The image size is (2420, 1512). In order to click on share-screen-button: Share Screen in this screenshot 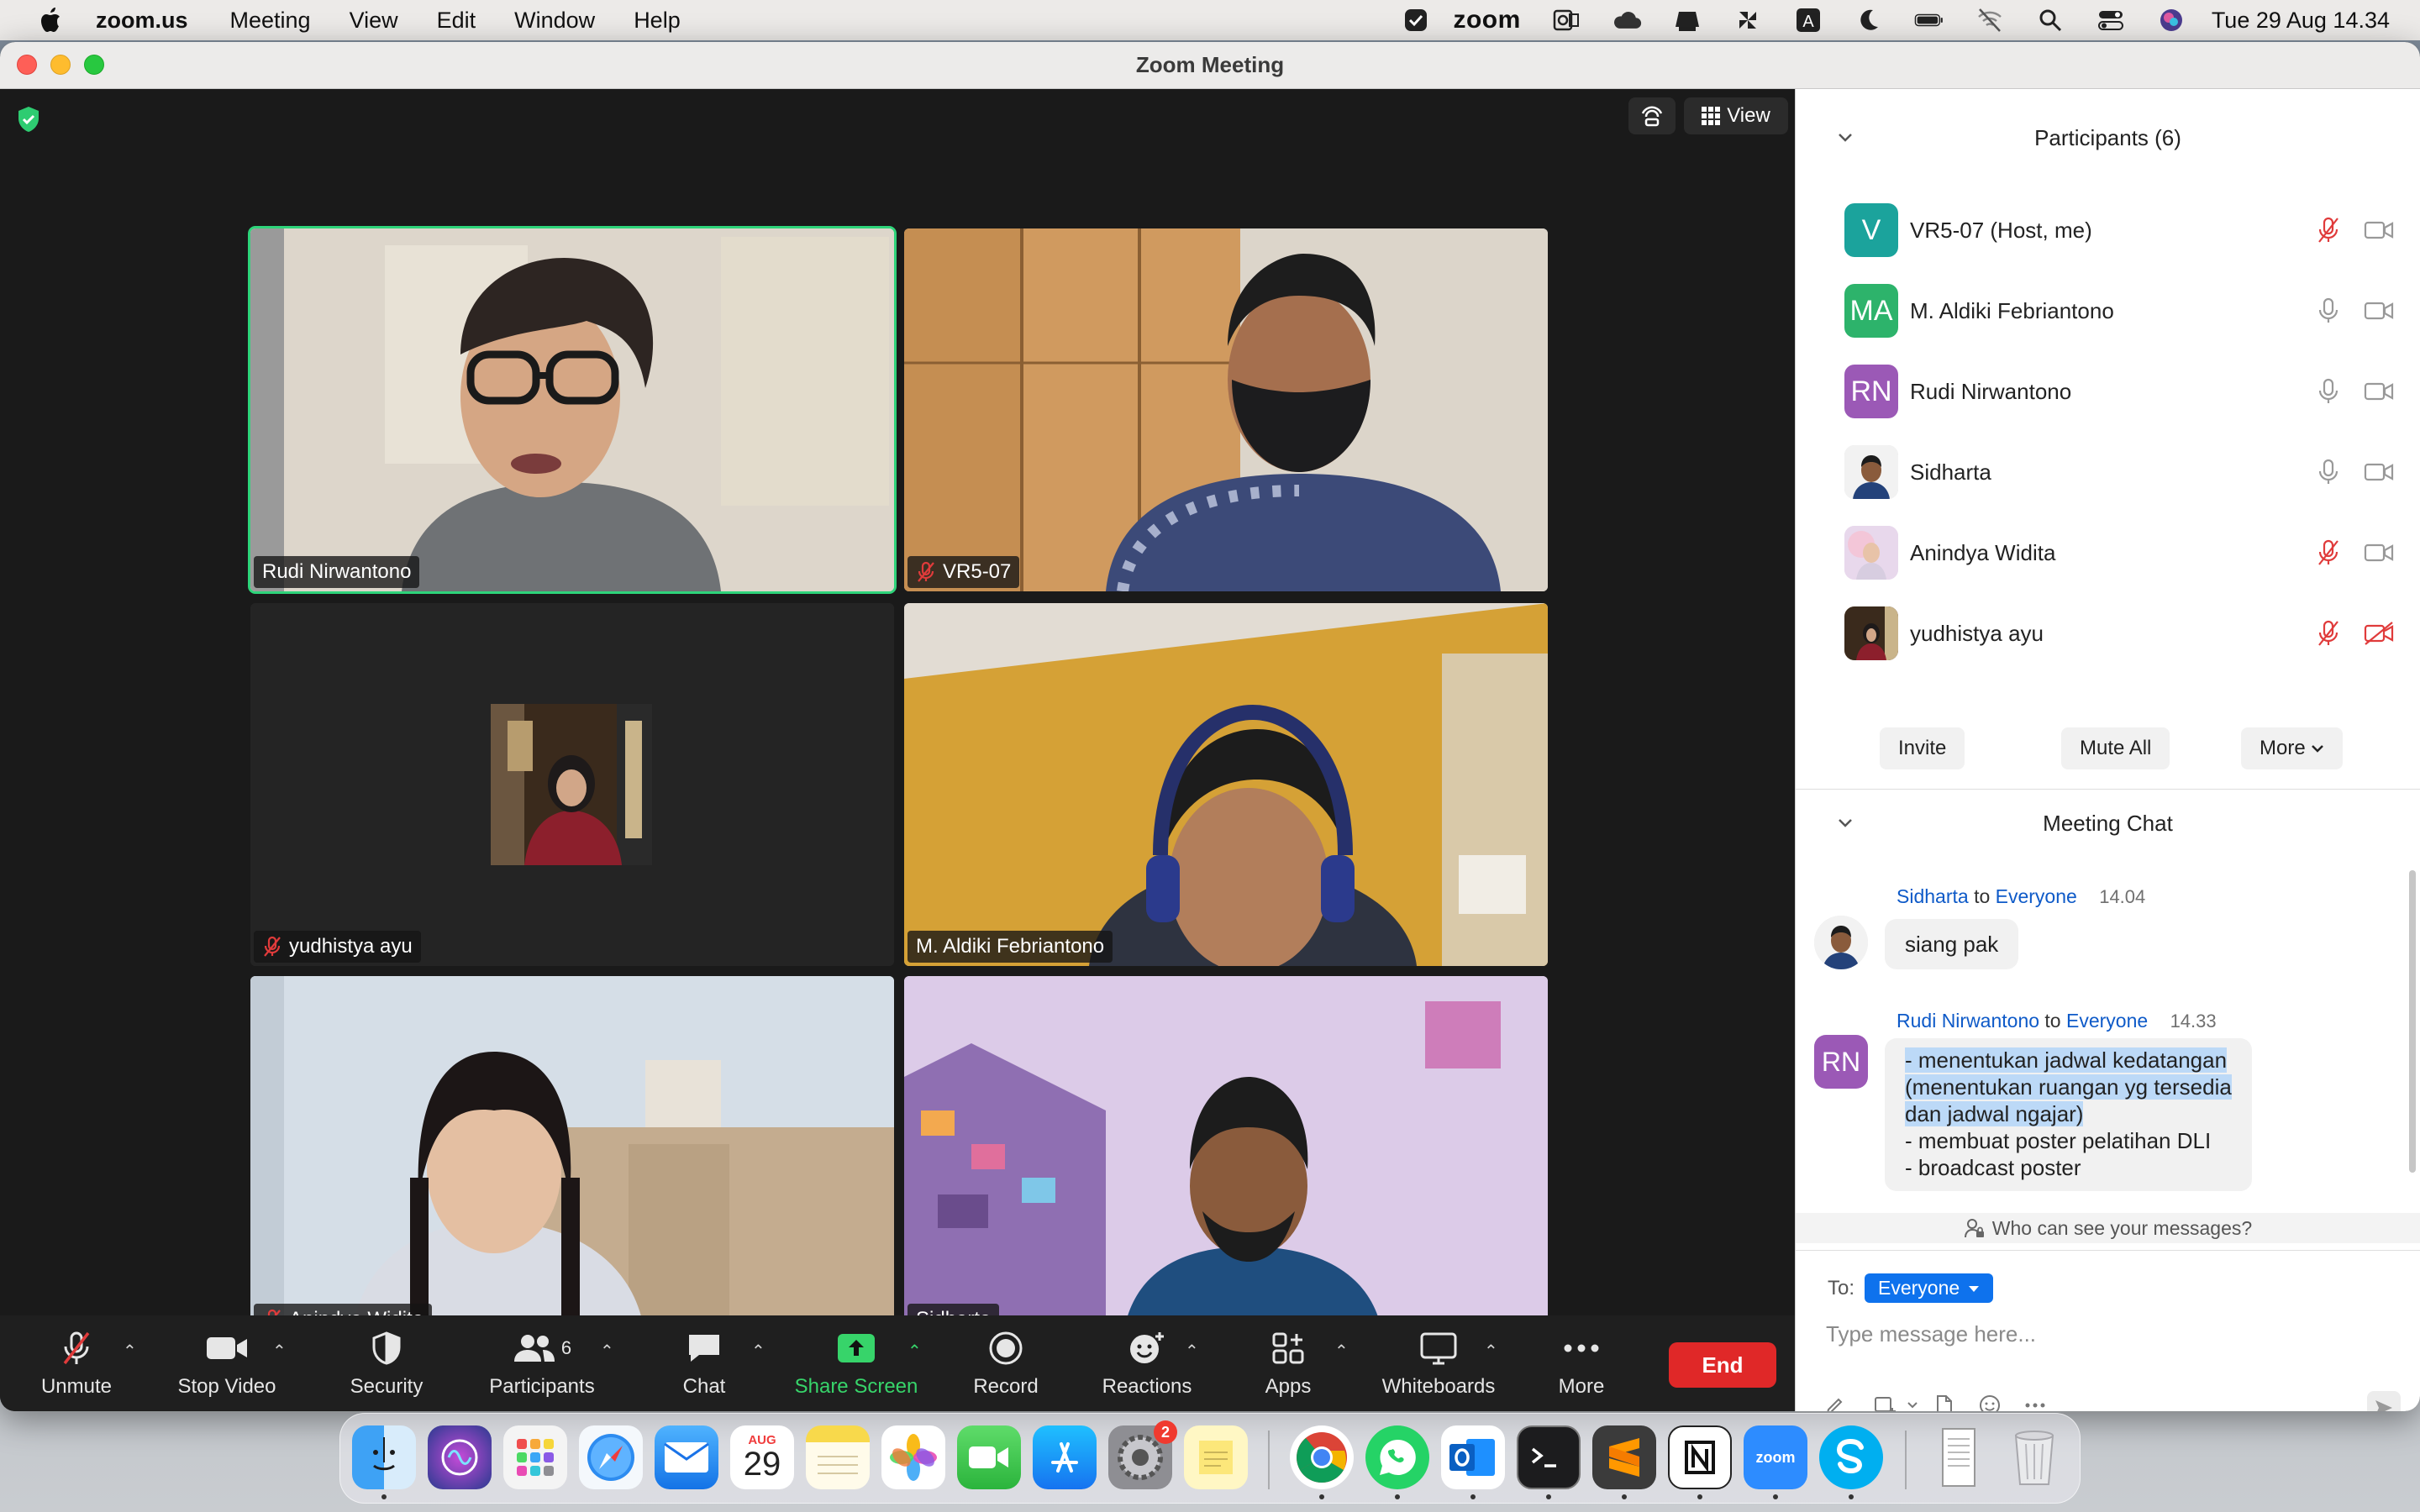, I will do `click(856, 1363)`.